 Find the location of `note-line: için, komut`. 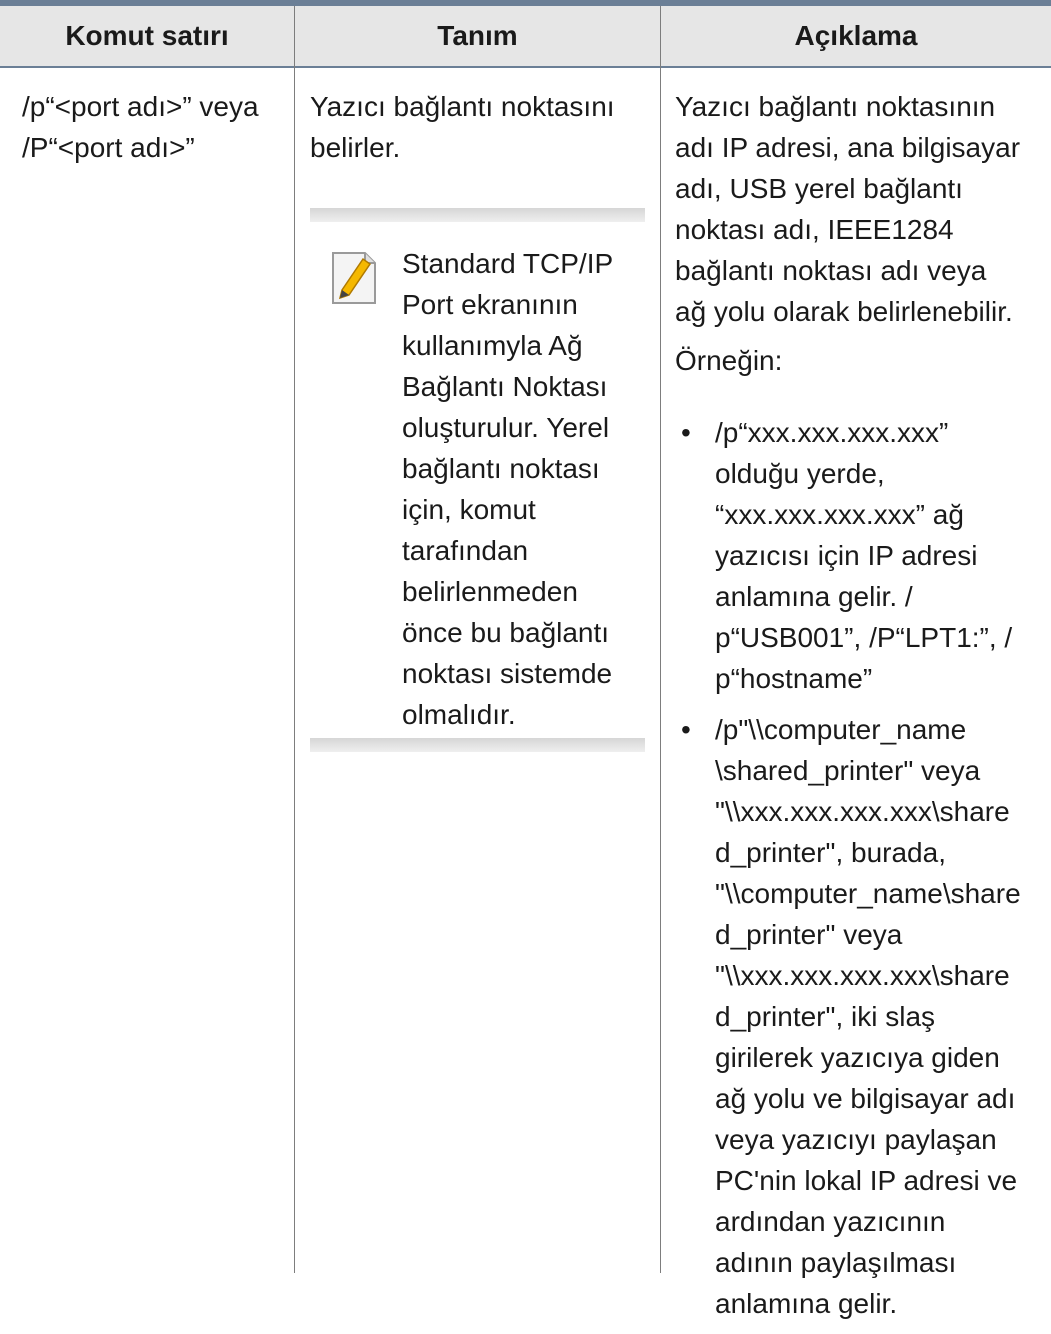

note-line: için, komut is located at coordinates (469, 509).